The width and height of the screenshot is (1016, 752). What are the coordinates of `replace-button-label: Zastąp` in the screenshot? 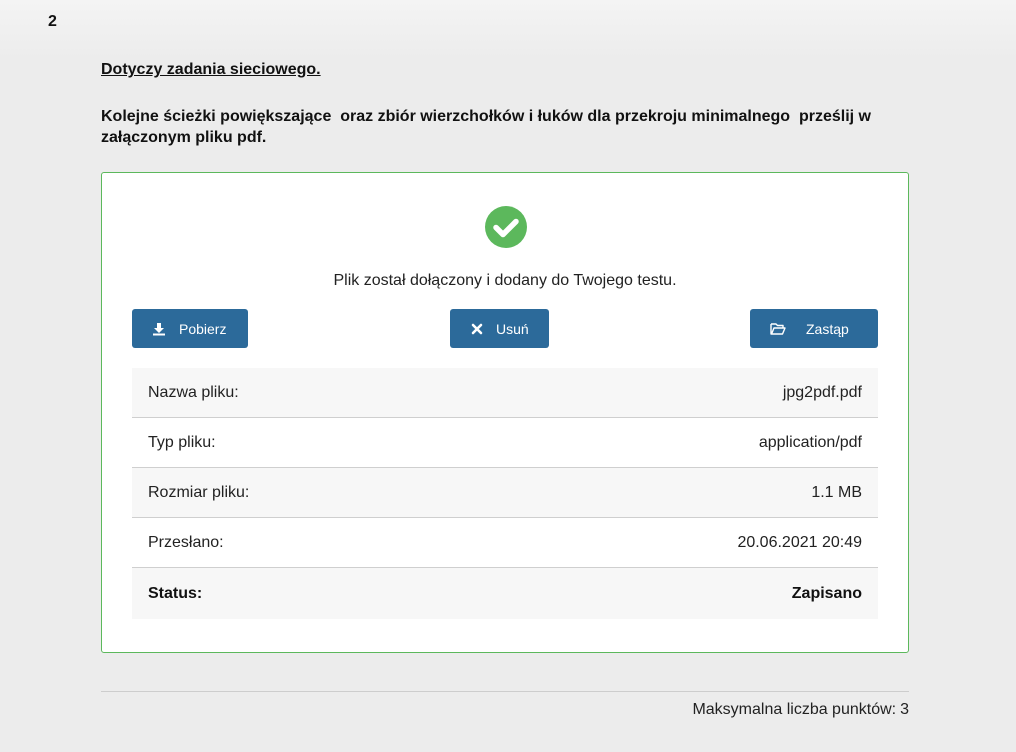 It's located at (827, 328).